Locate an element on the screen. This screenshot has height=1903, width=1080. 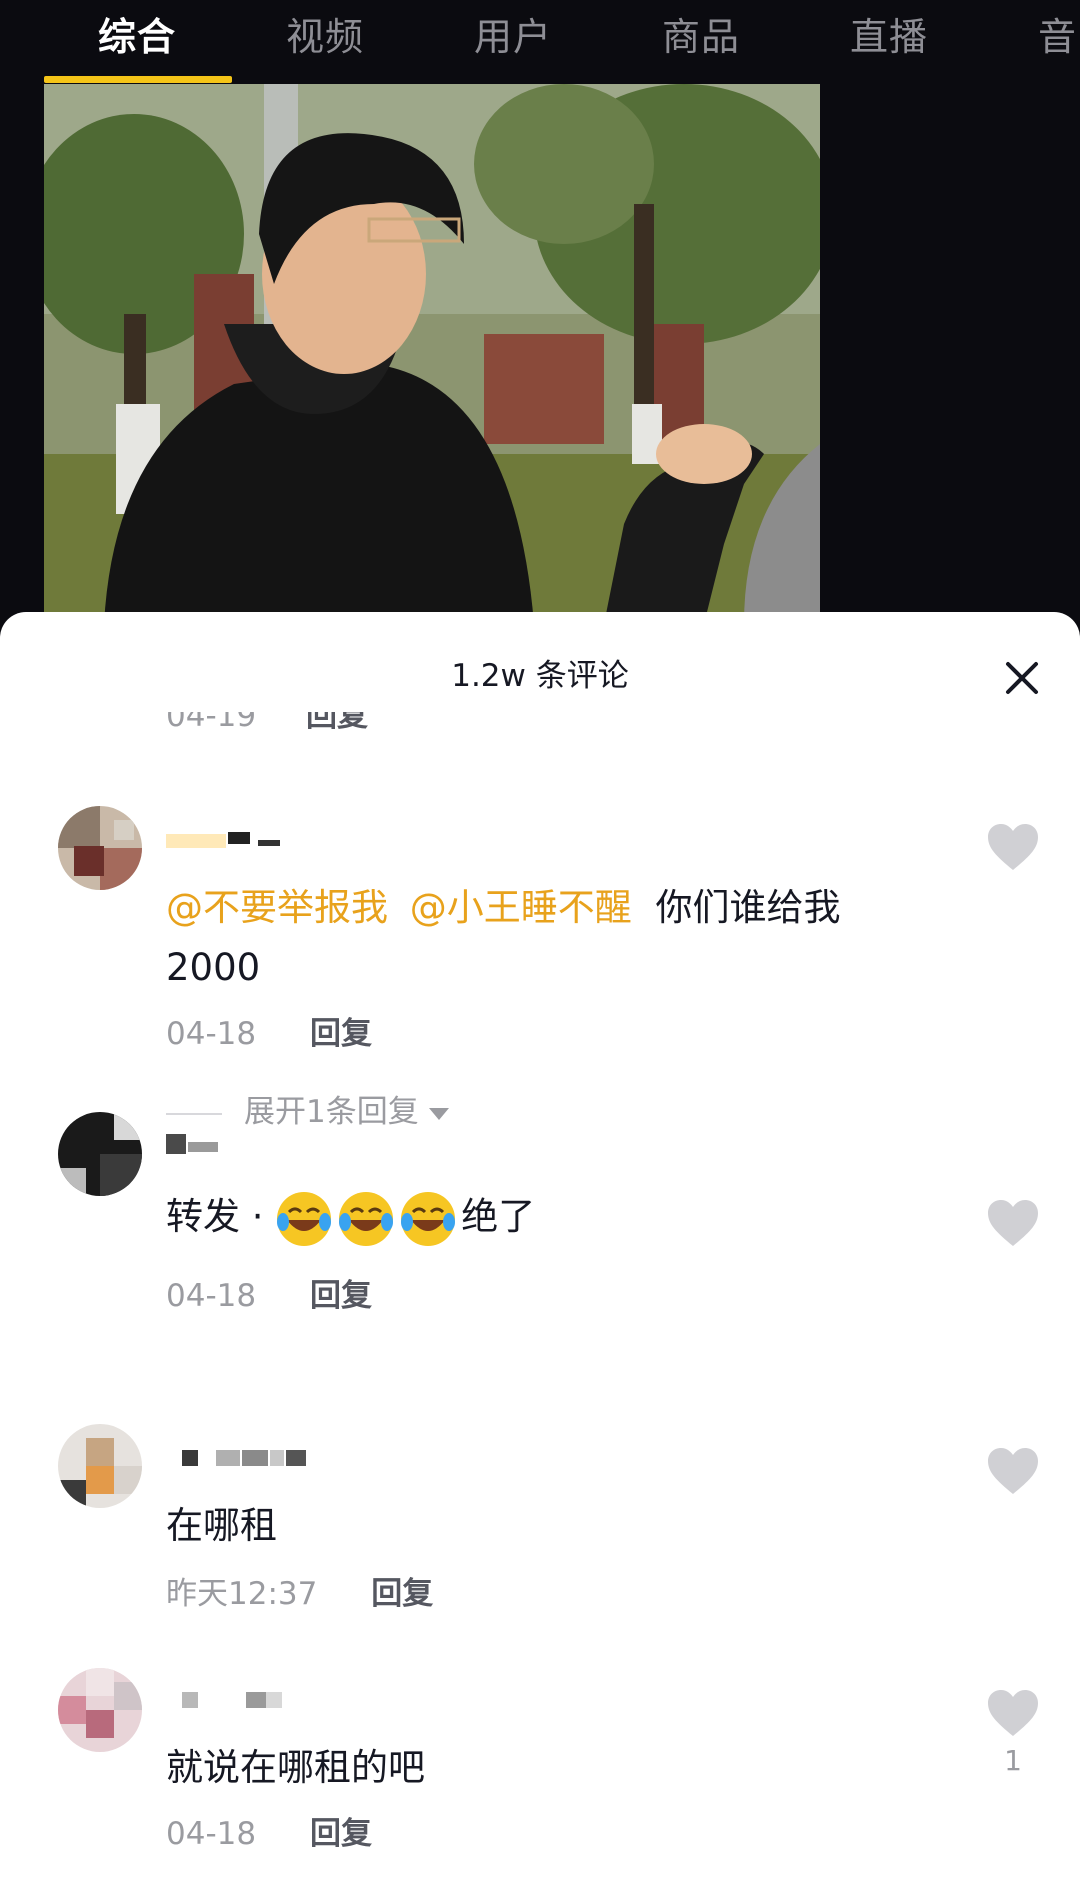
comment-time: 04-19 is located at coordinates (211, 723).